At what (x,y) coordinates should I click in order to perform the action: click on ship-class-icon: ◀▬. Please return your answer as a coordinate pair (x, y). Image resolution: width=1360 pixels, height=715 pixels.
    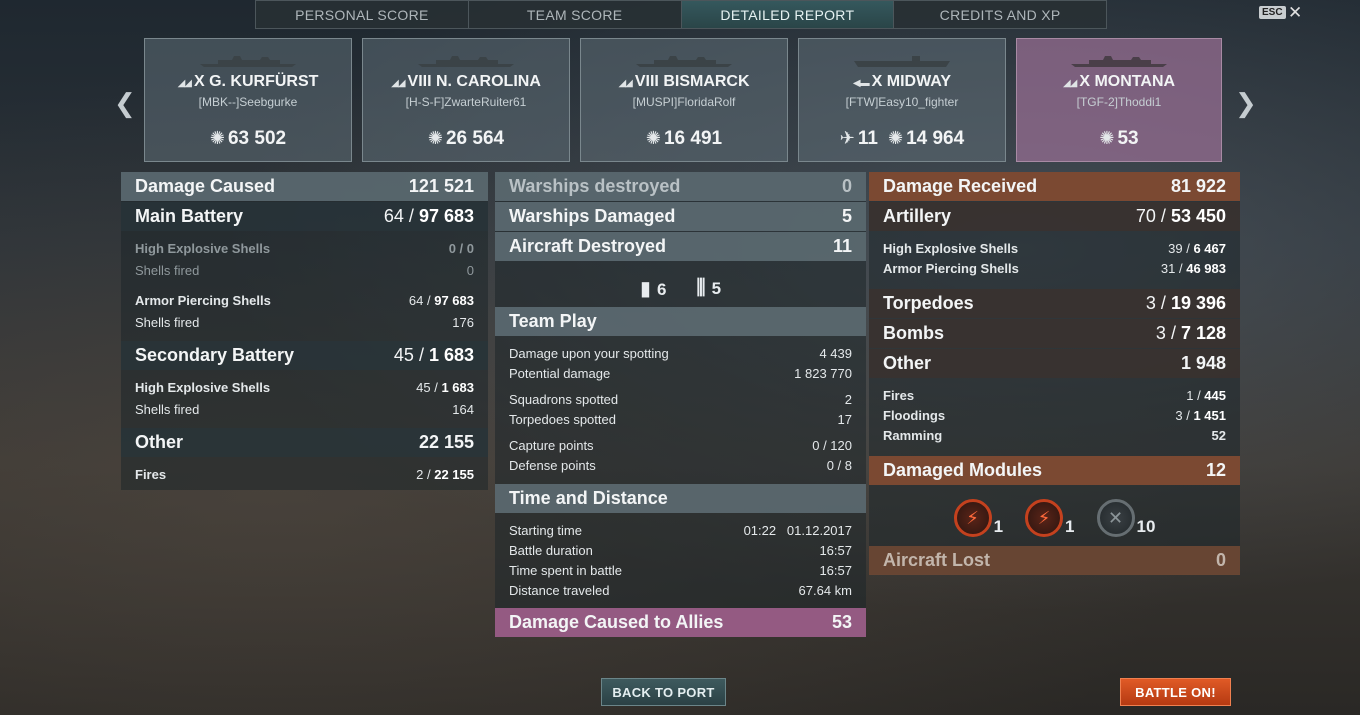
    Looking at the image, I should click on (861, 83).